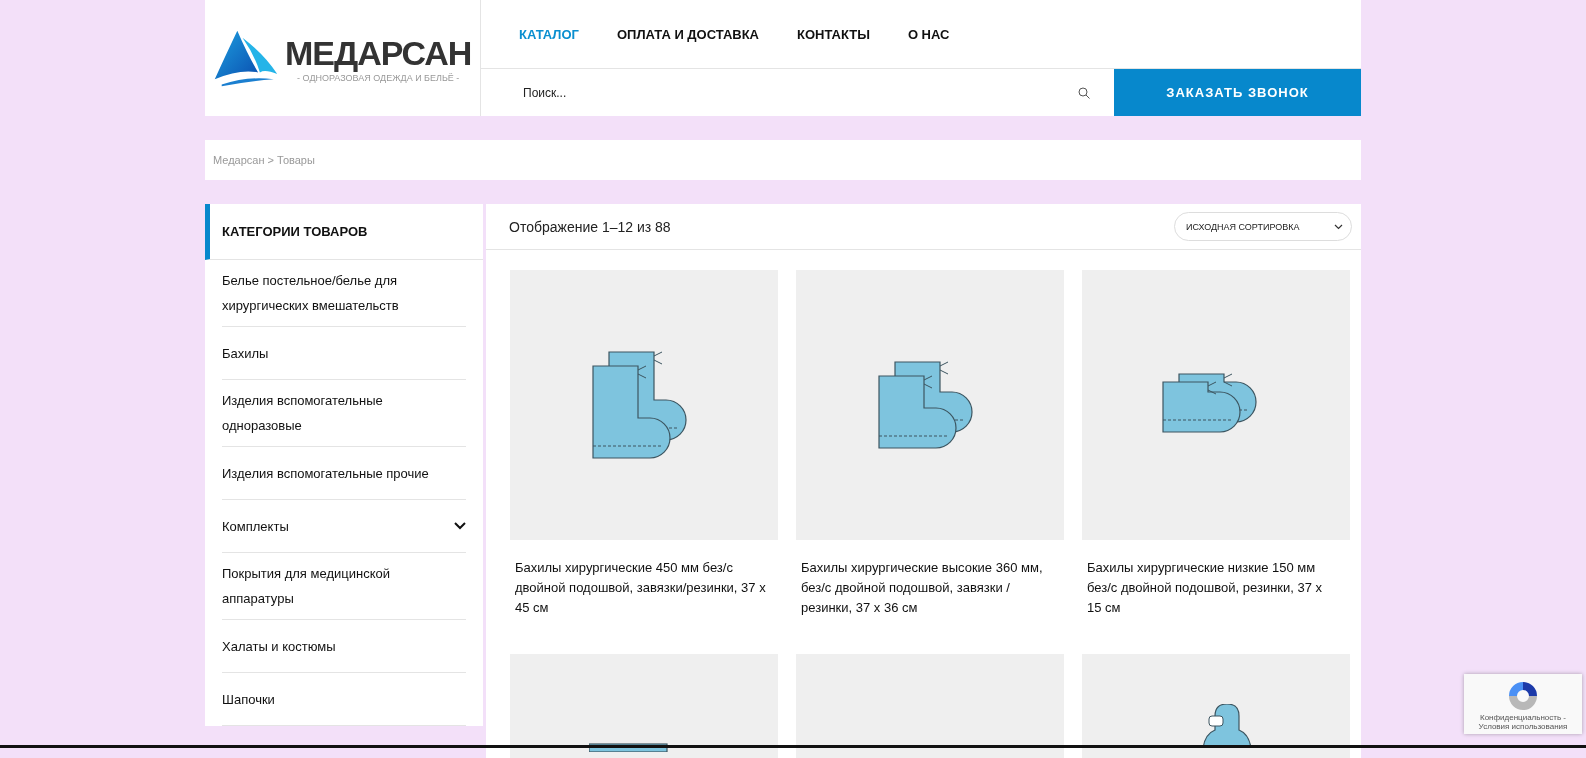 Image resolution: width=1586 pixels, height=758 pixels. I want to click on sidebar-title: КАТЕГОРИИ ТОВАРОВ, so click(295, 231).